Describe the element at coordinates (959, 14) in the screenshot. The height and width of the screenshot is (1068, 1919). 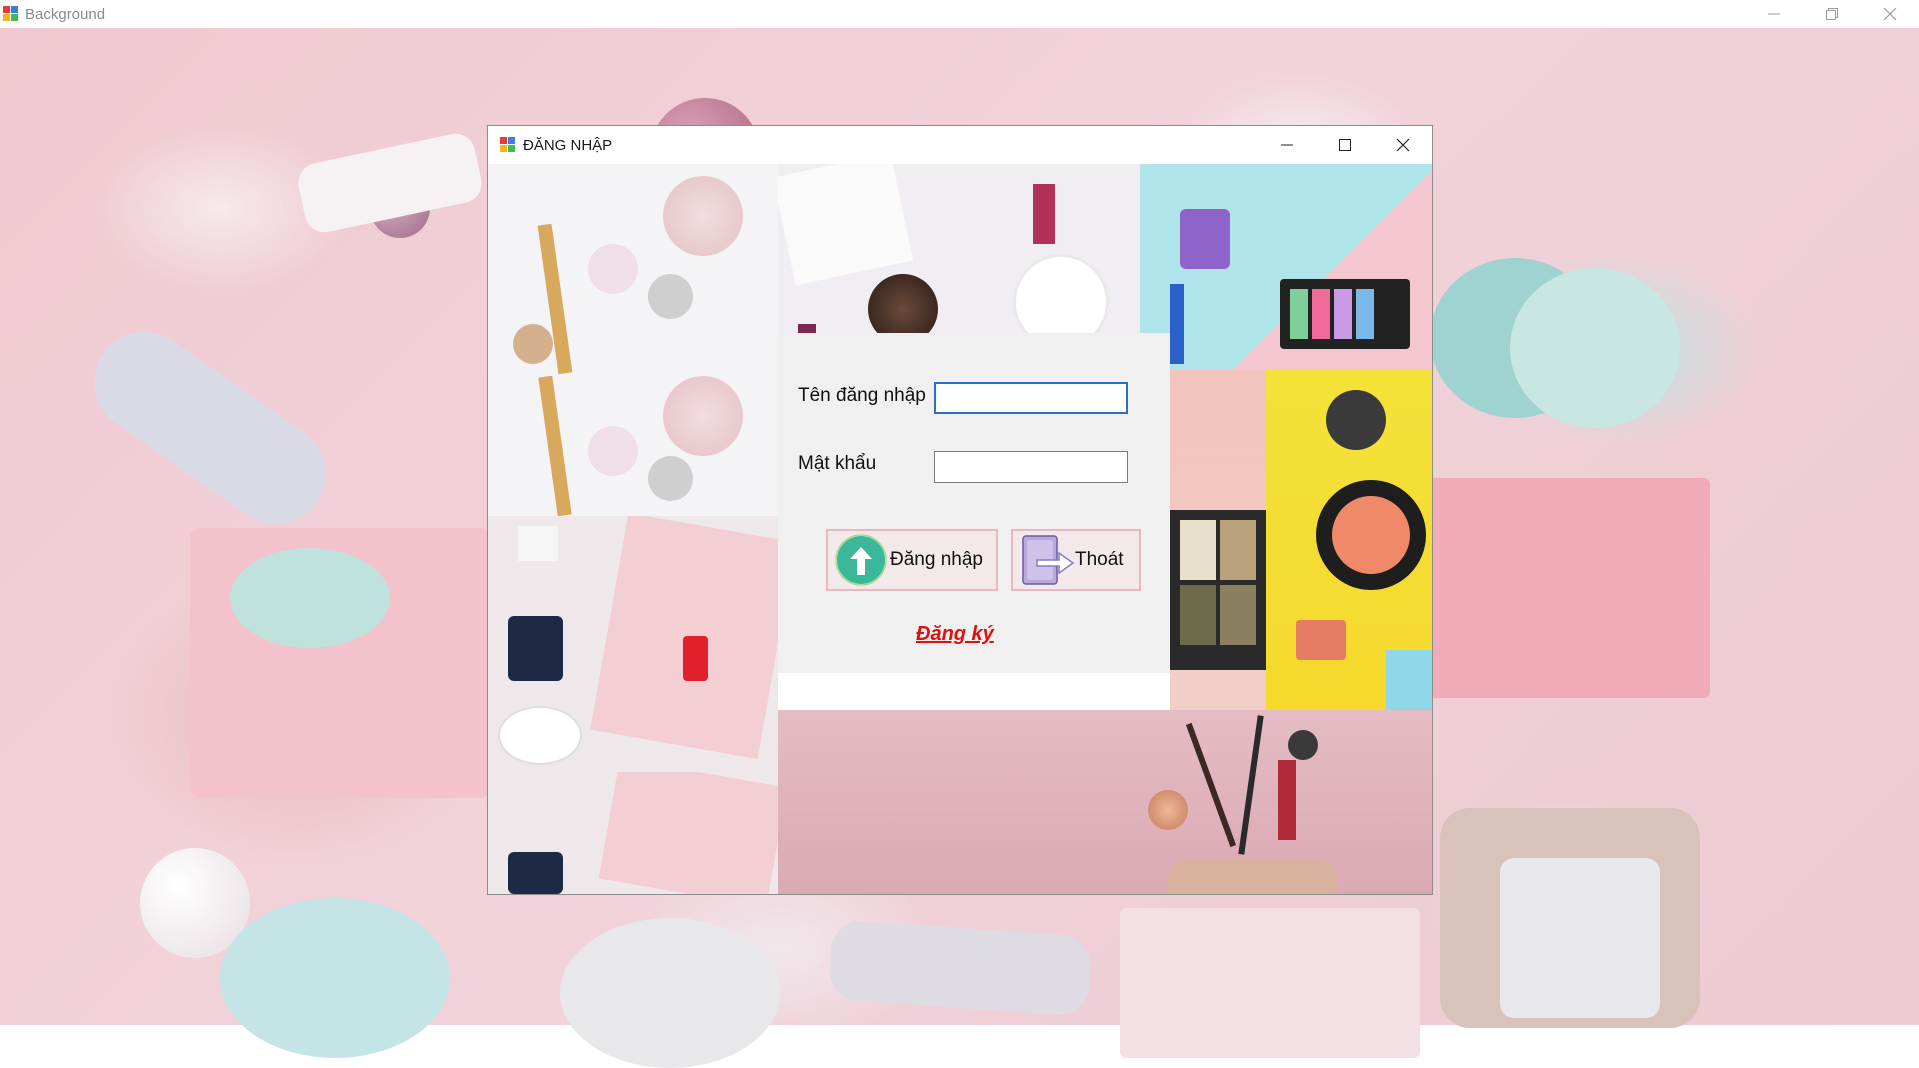
I see `background-titlebar: Background` at that location.